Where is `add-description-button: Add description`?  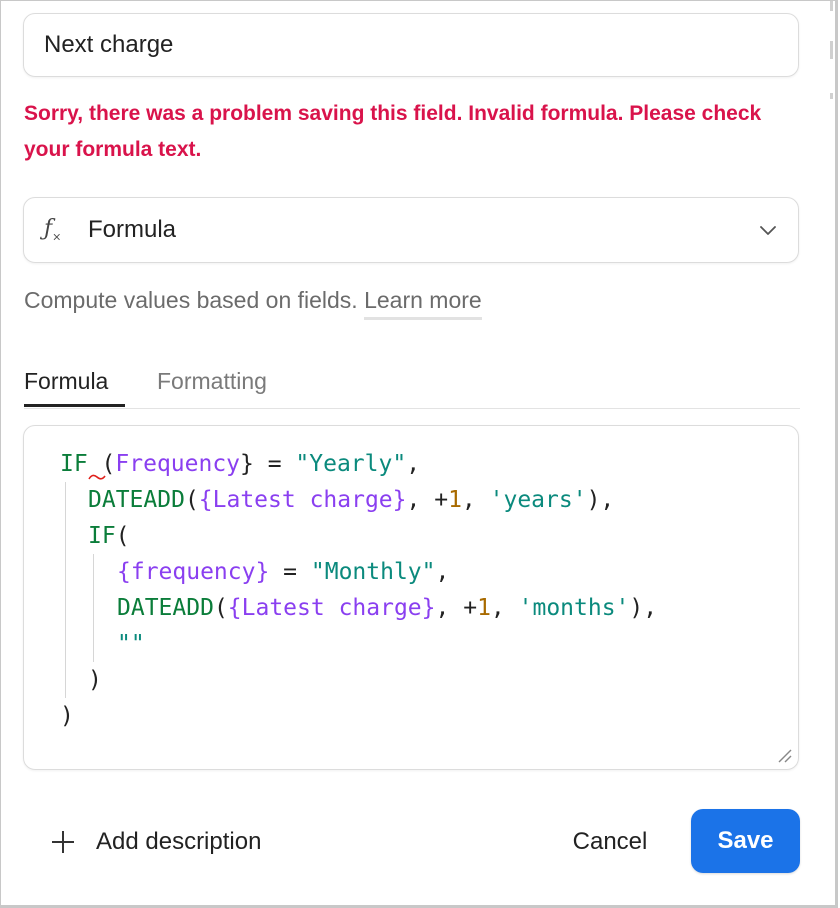
add-description-button: Add description is located at coordinates (155, 842).